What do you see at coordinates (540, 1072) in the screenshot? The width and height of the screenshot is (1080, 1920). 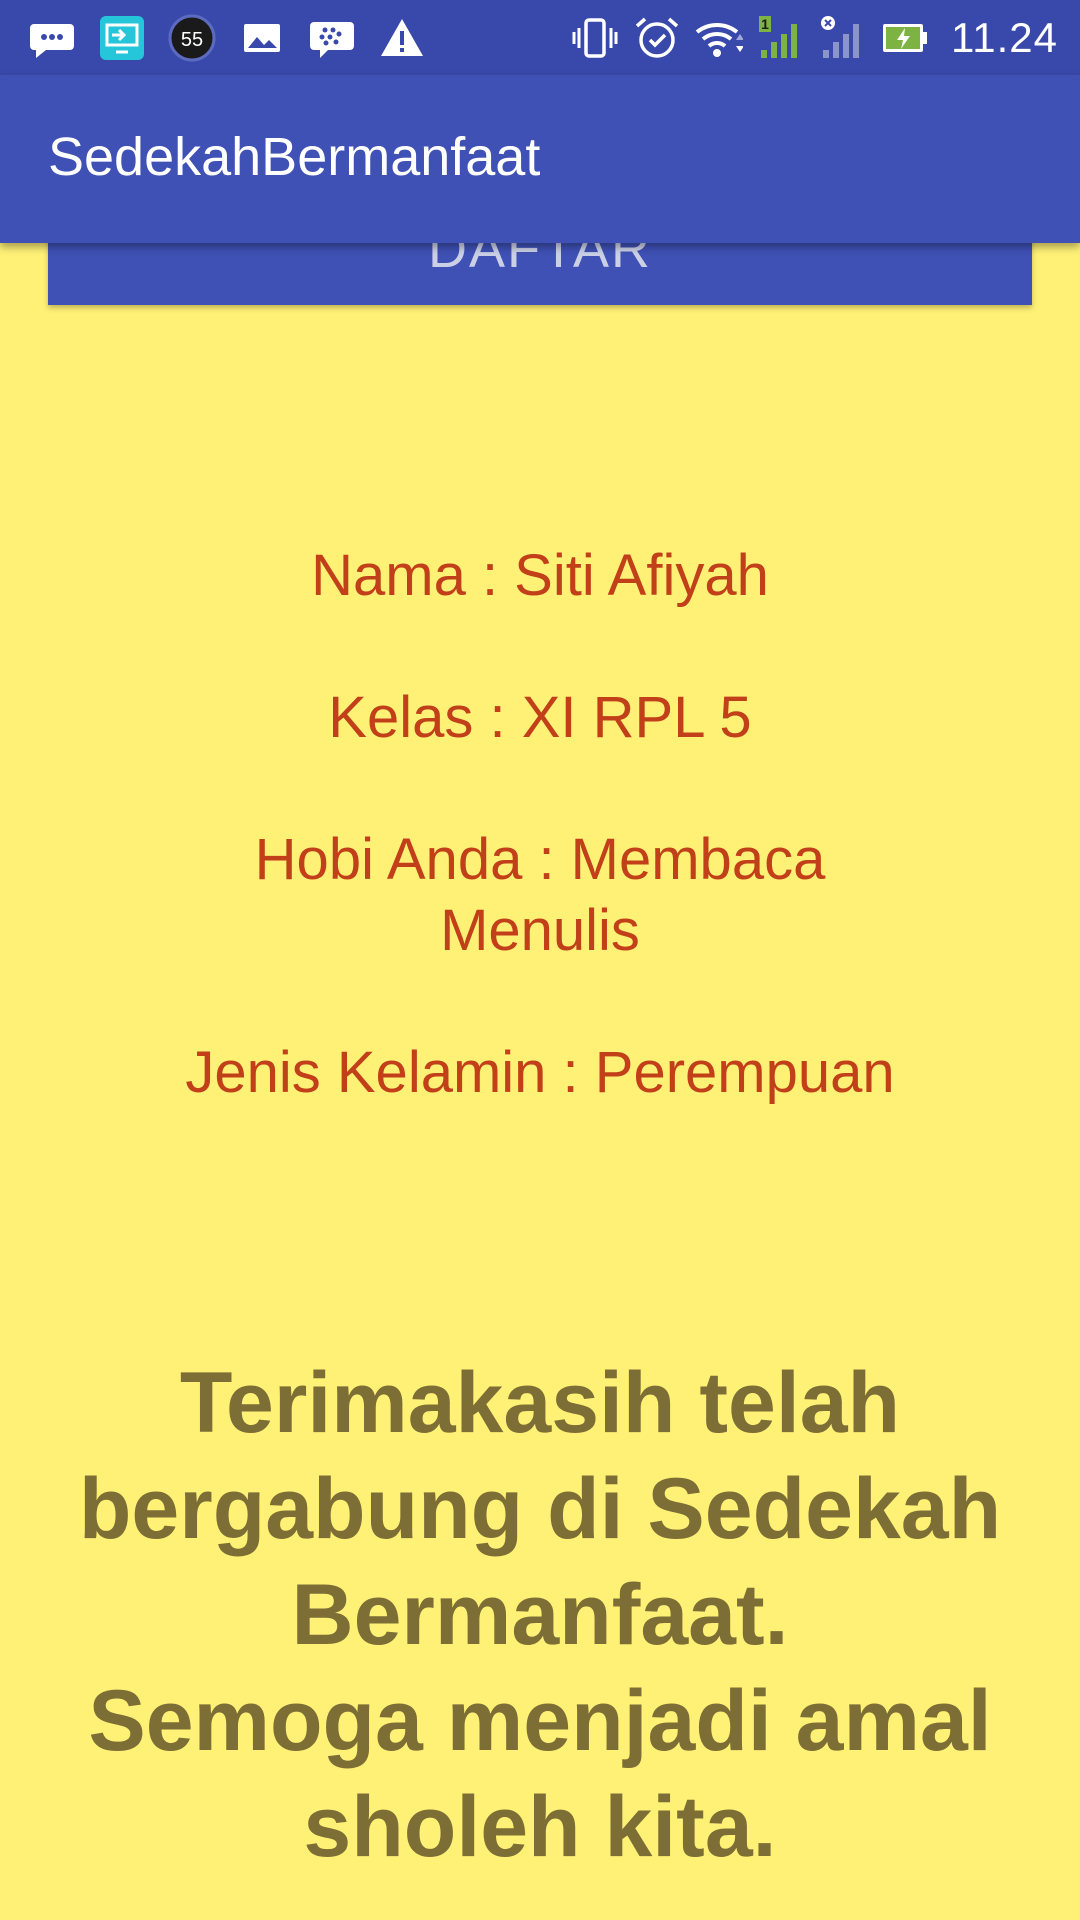 I see `gender-text: Jenis Kelamin : Perempuan` at bounding box center [540, 1072].